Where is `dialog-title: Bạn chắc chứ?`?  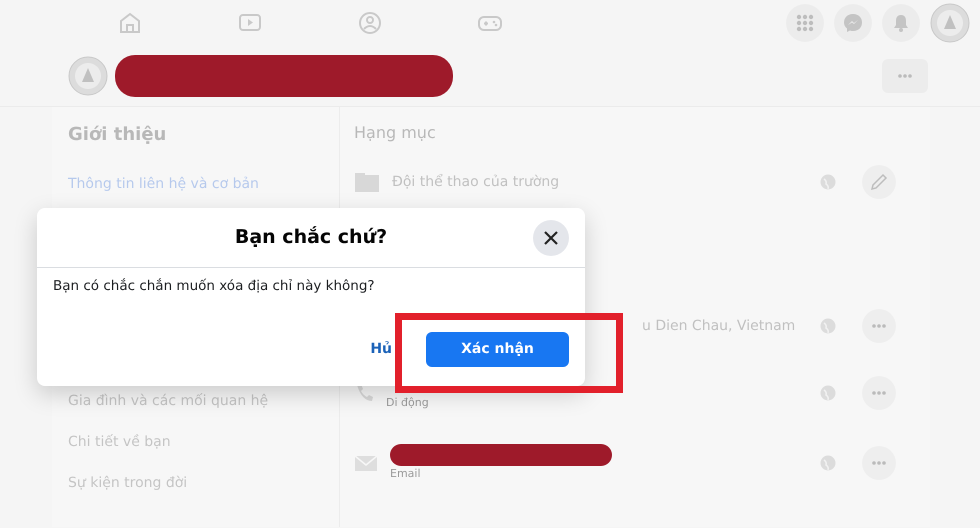
dialog-title: Bạn chắc chứ? is located at coordinates (311, 237).